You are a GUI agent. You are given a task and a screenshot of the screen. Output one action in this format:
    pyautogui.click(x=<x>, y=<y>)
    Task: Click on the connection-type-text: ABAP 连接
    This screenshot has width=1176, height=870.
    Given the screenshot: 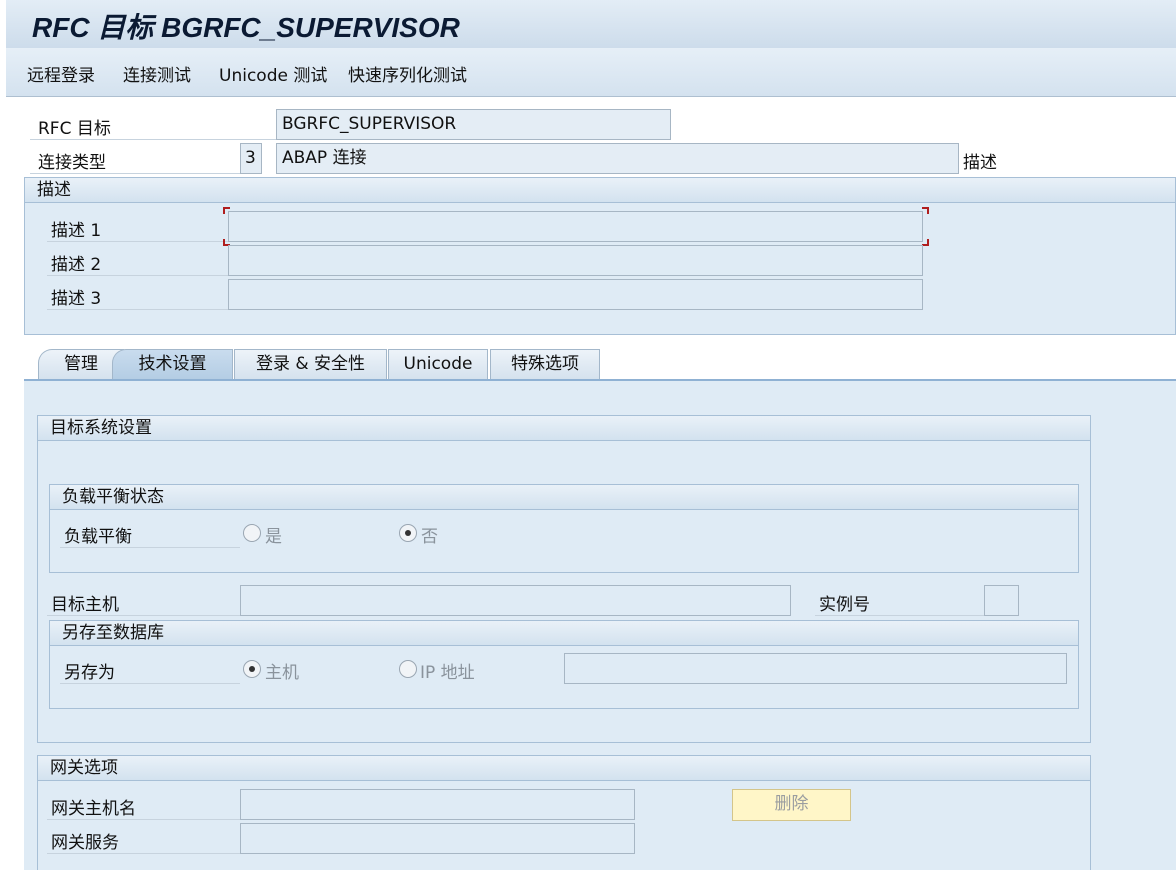 What is the action you would take?
    pyautogui.click(x=617, y=158)
    